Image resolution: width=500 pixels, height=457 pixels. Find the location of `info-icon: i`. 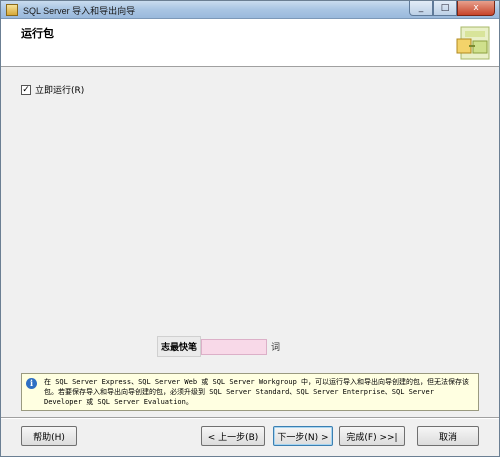

info-icon: i is located at coordinates (31, 383).